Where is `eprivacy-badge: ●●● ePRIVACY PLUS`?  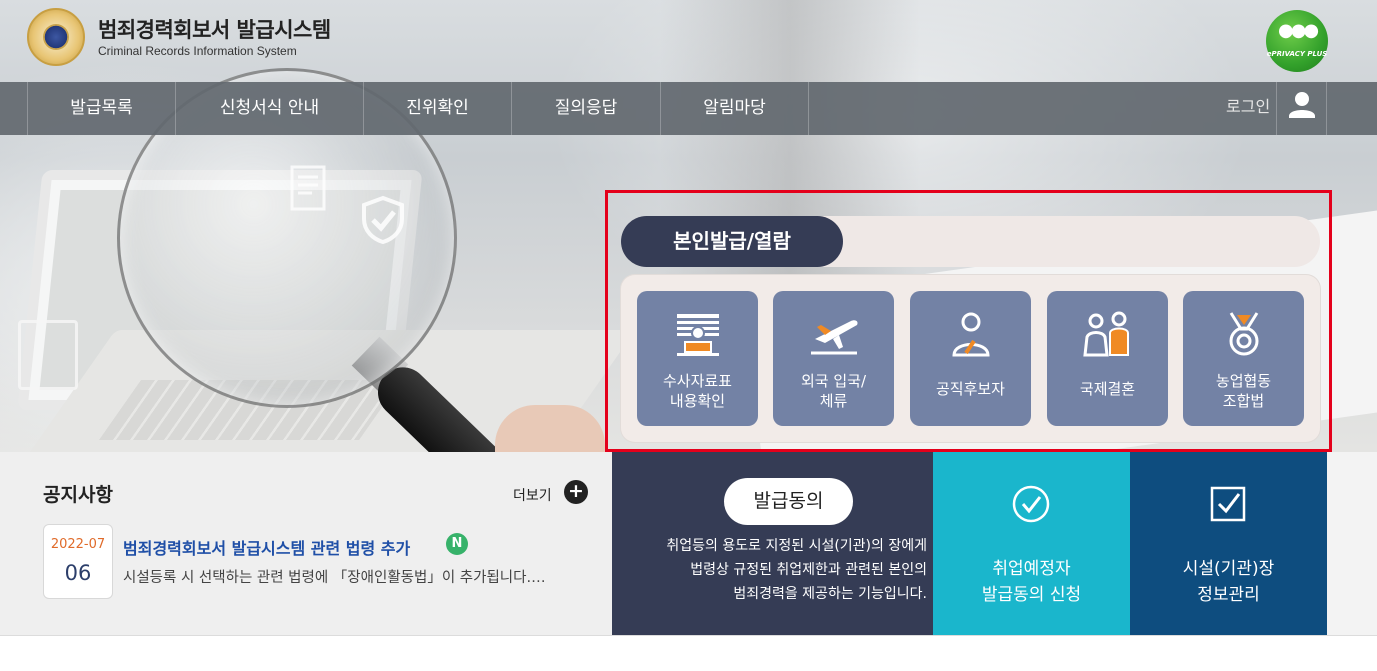
eprivacy-badge: ●●● ePRIVACY PLUS is located at coordinates (1297, 41).